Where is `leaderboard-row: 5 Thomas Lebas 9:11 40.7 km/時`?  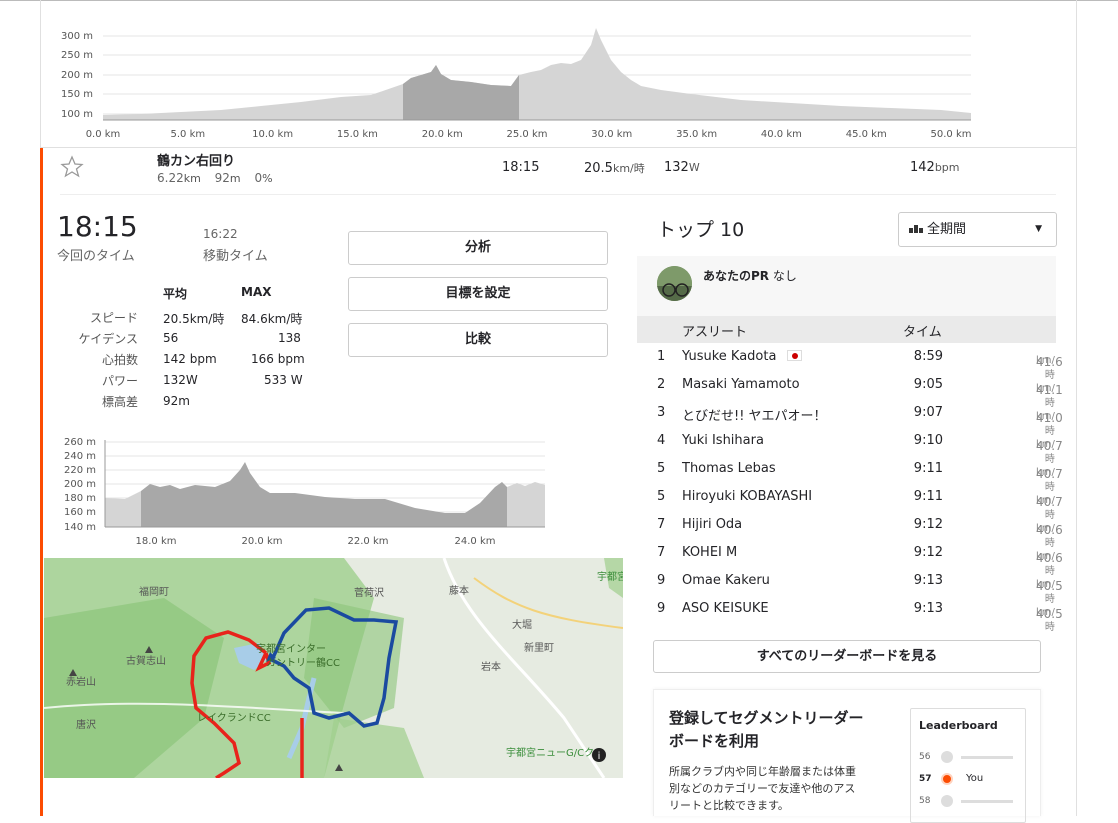 leaderboard-row: 5 Thomas Lebas 9:11 40.7 km/時 is located at coordinates (850, 474).